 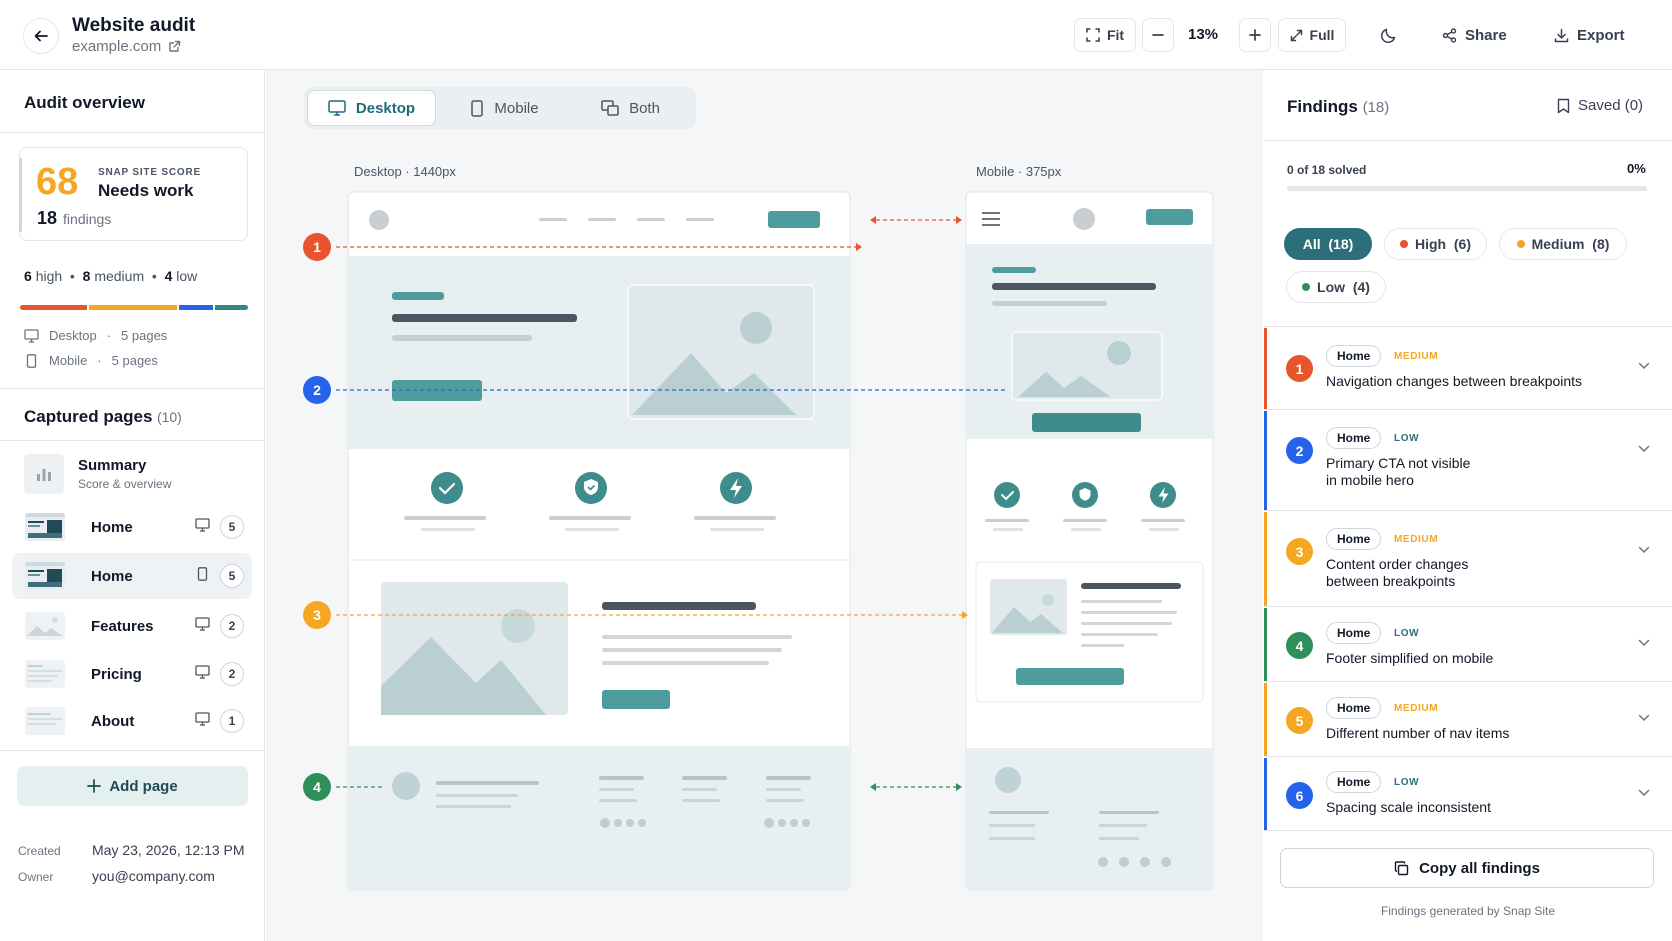 What do you see at coordinates (232, 576) in the screenshot?
I see `page-count-badge: 5` at bounding box center [232, 576].